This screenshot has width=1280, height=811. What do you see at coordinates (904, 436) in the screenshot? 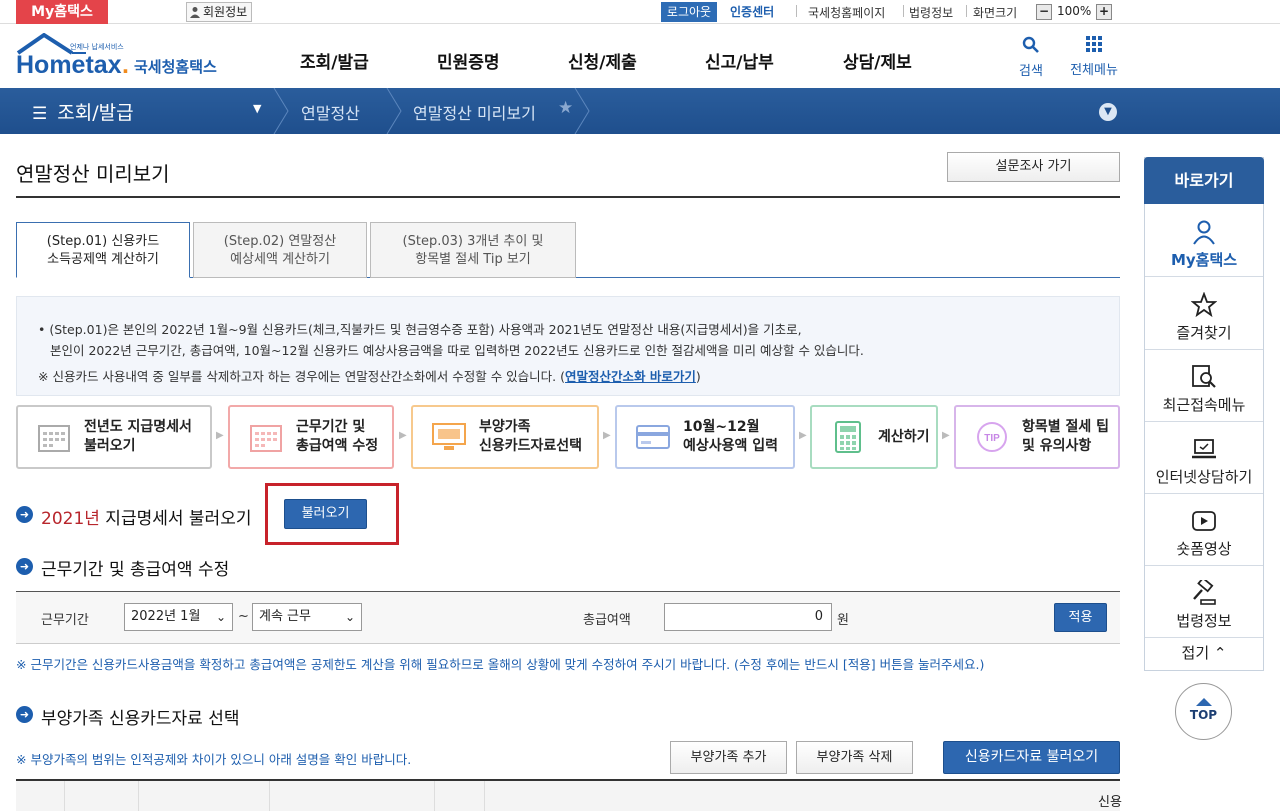
I see `process-label: 계산하기` at bounding box center [904, 436].